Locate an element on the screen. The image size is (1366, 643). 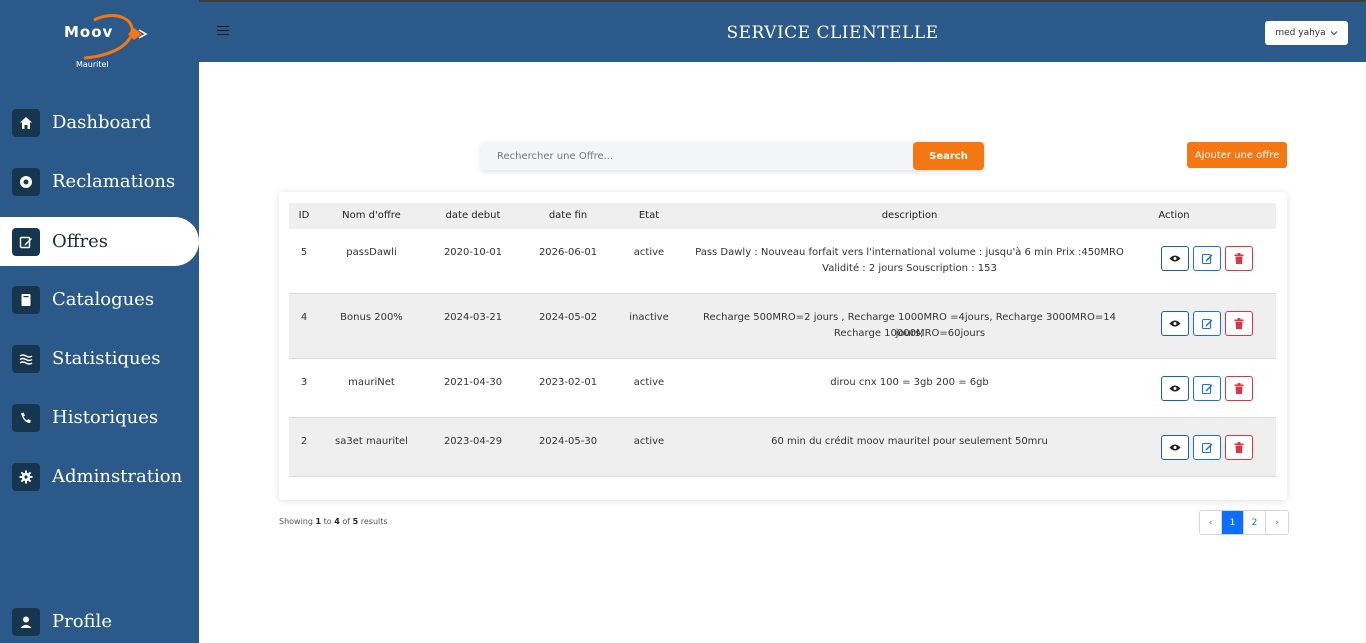
sidebar-item-dashboard: Dashboard is located at coordinates (99, 122).